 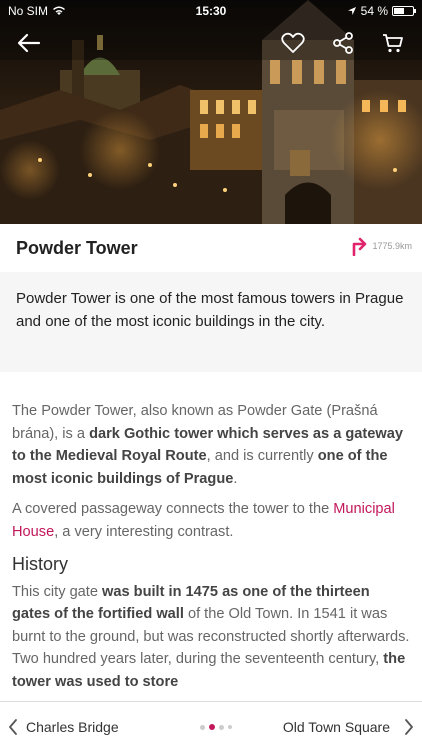 What do you see at coordinates (77, 247) in the screenshot?
I see `page-title: Powder Tower` at bounding box center [77, 247].